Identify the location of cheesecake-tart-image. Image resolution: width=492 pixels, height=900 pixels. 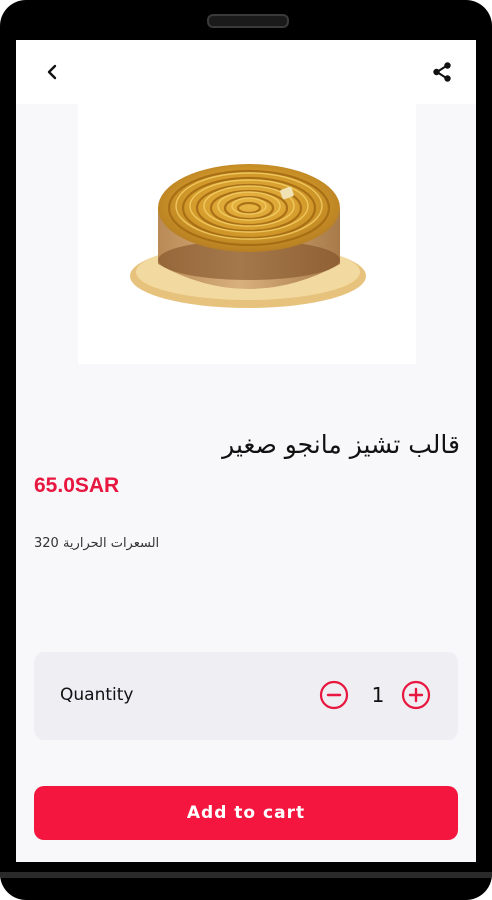
(248, 236).